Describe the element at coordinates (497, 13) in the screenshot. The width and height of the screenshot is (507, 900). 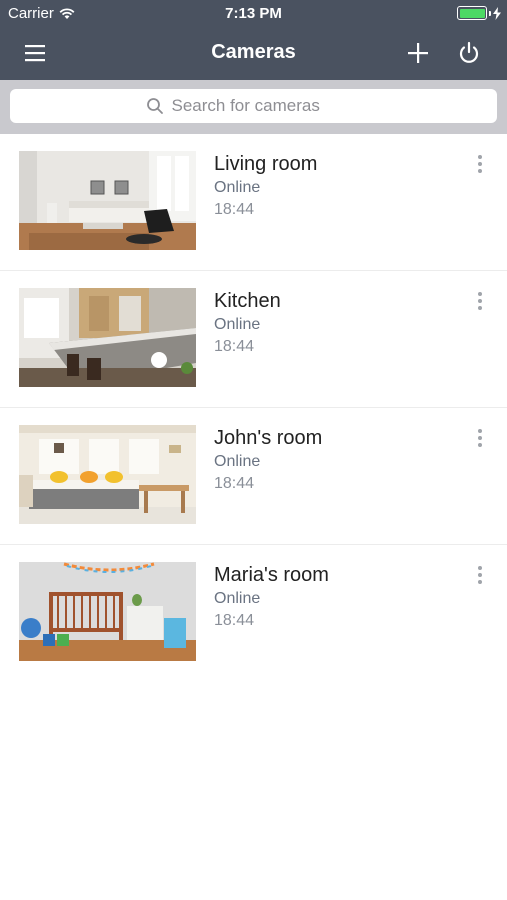
I see `charging-icon` at that location.